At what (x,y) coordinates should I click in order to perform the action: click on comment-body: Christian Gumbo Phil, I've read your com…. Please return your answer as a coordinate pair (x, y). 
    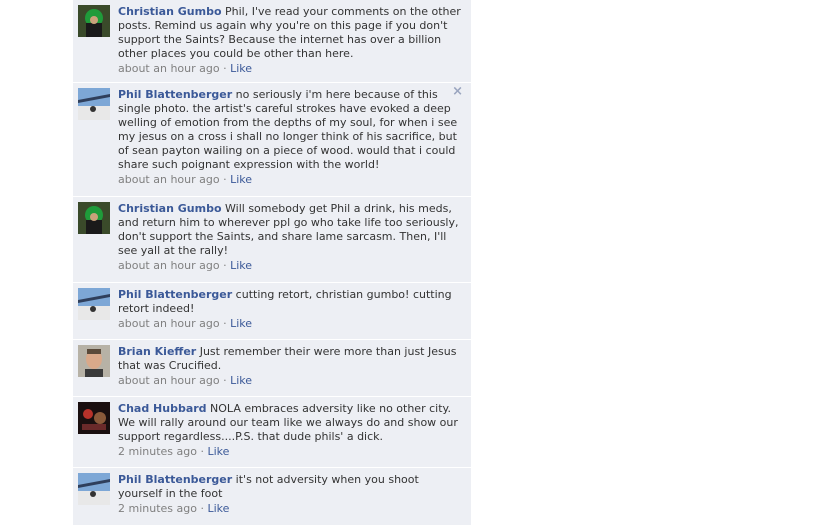
    Looking at the image, I should click on (290, 33).